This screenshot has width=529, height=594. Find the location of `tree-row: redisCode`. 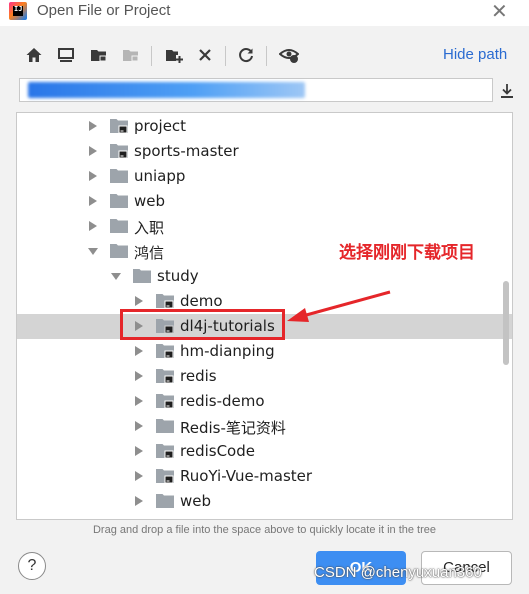

tree-row: redisCode is located at coordinates (264, 451).